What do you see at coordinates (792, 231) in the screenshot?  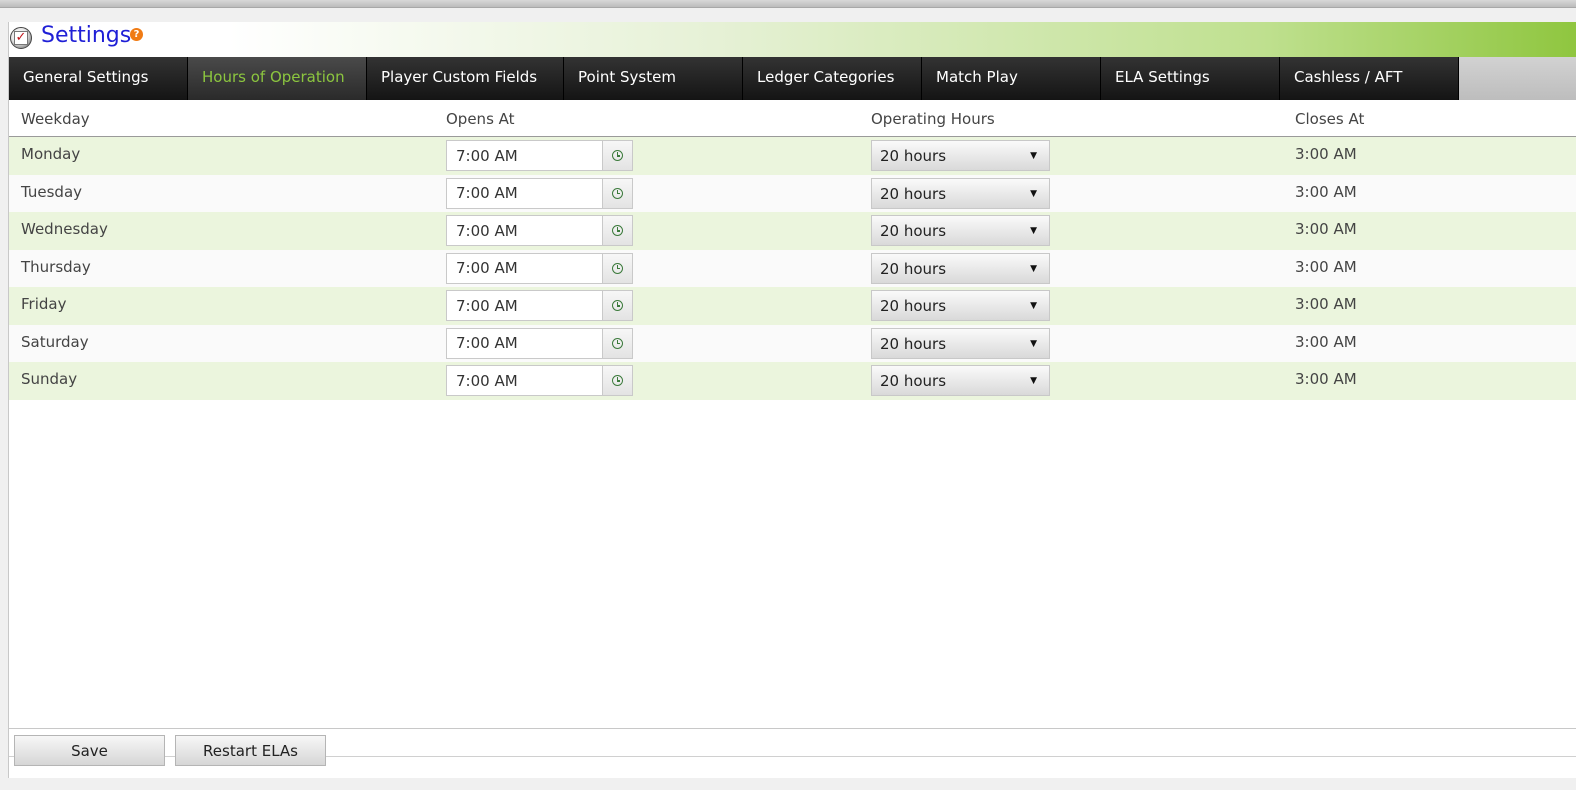 I see `table-row: Wednesday 20 hours▼ 3:00 AM` at bounding box center [792, 231].